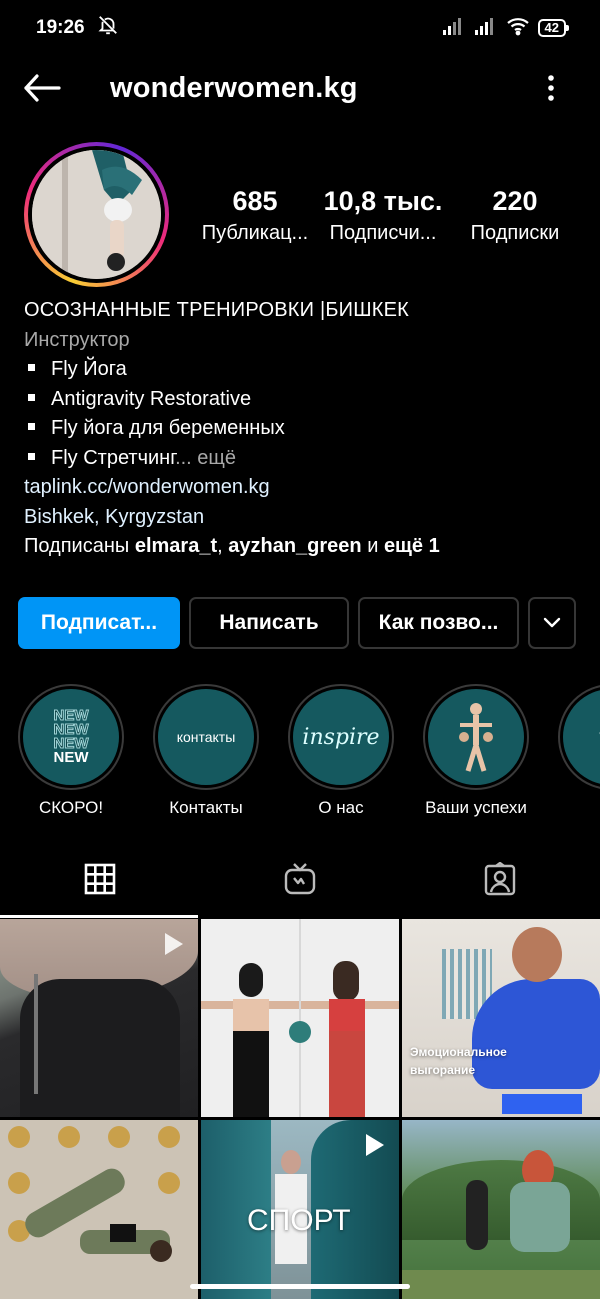 Image resolution: width=600 pixels, height=1299 pixels. I want to click on yoga-figure-icon, so click(476, 737).